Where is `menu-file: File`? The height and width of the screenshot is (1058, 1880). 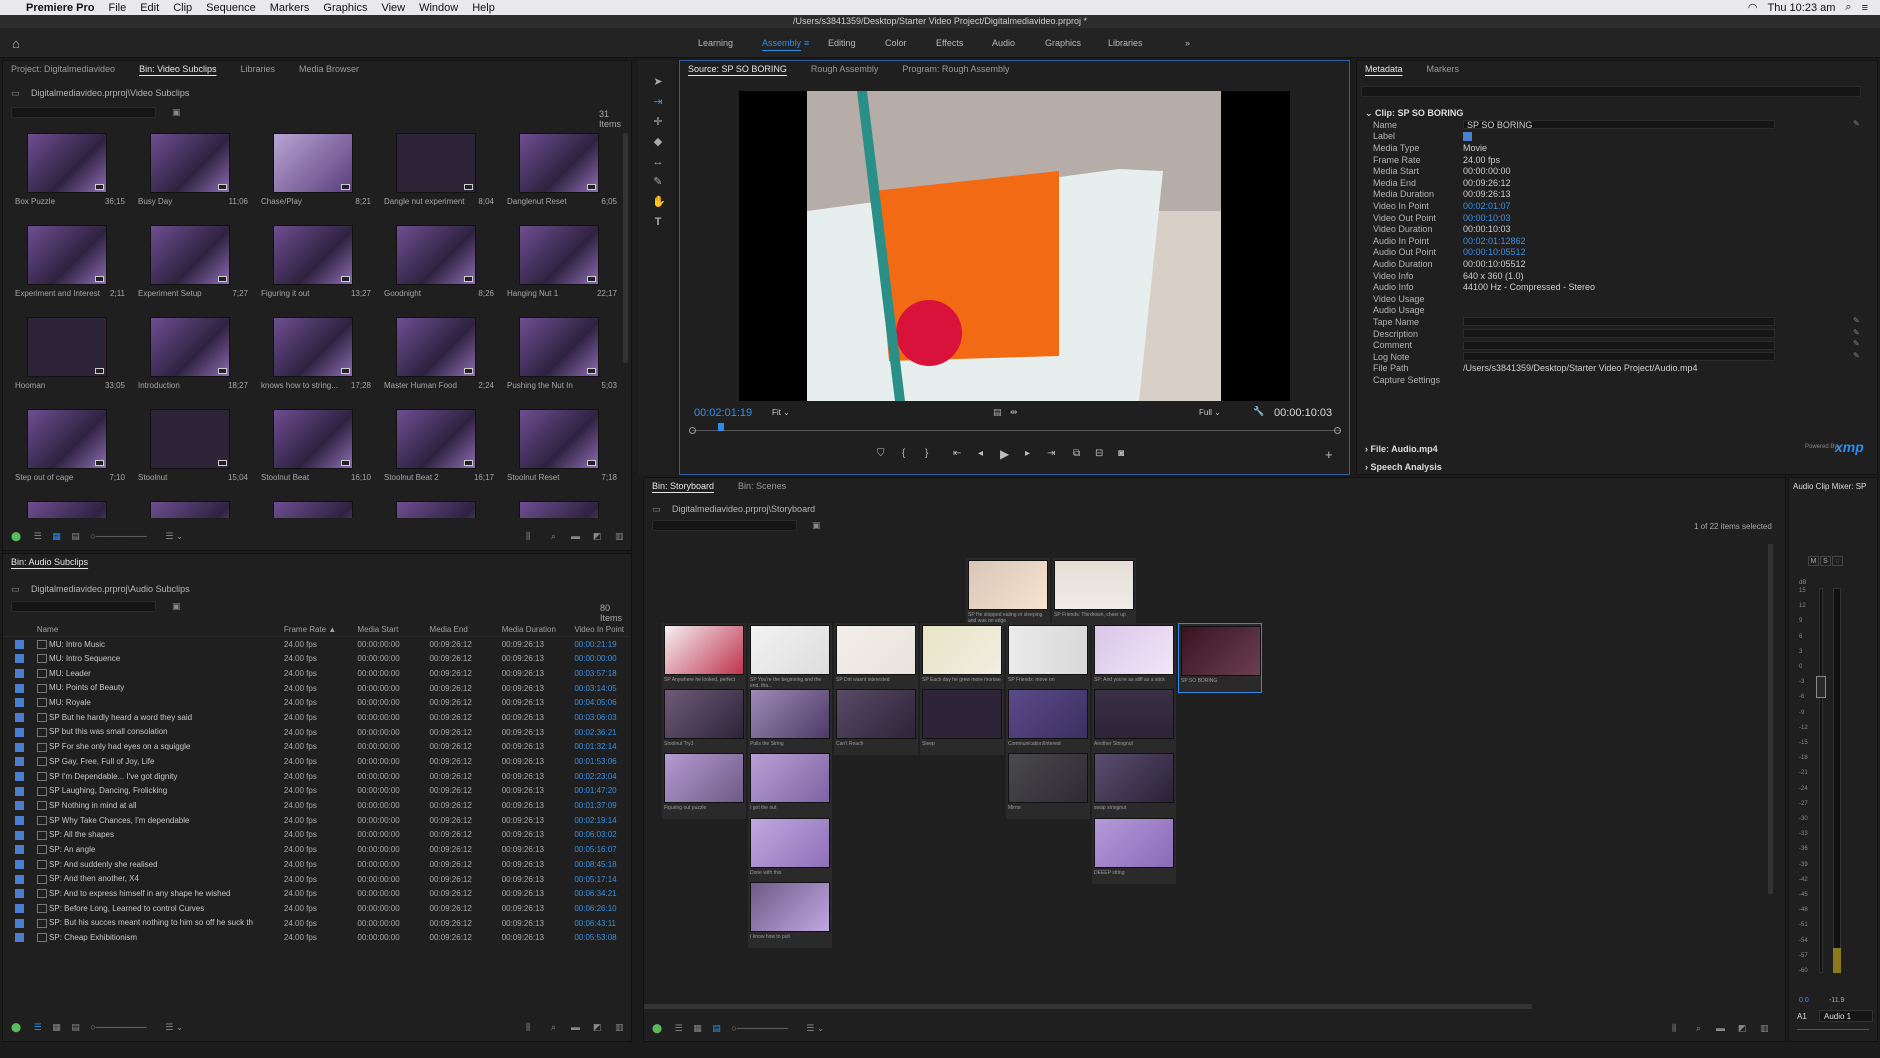 menu-file: File is located at coordinates (117, 8).